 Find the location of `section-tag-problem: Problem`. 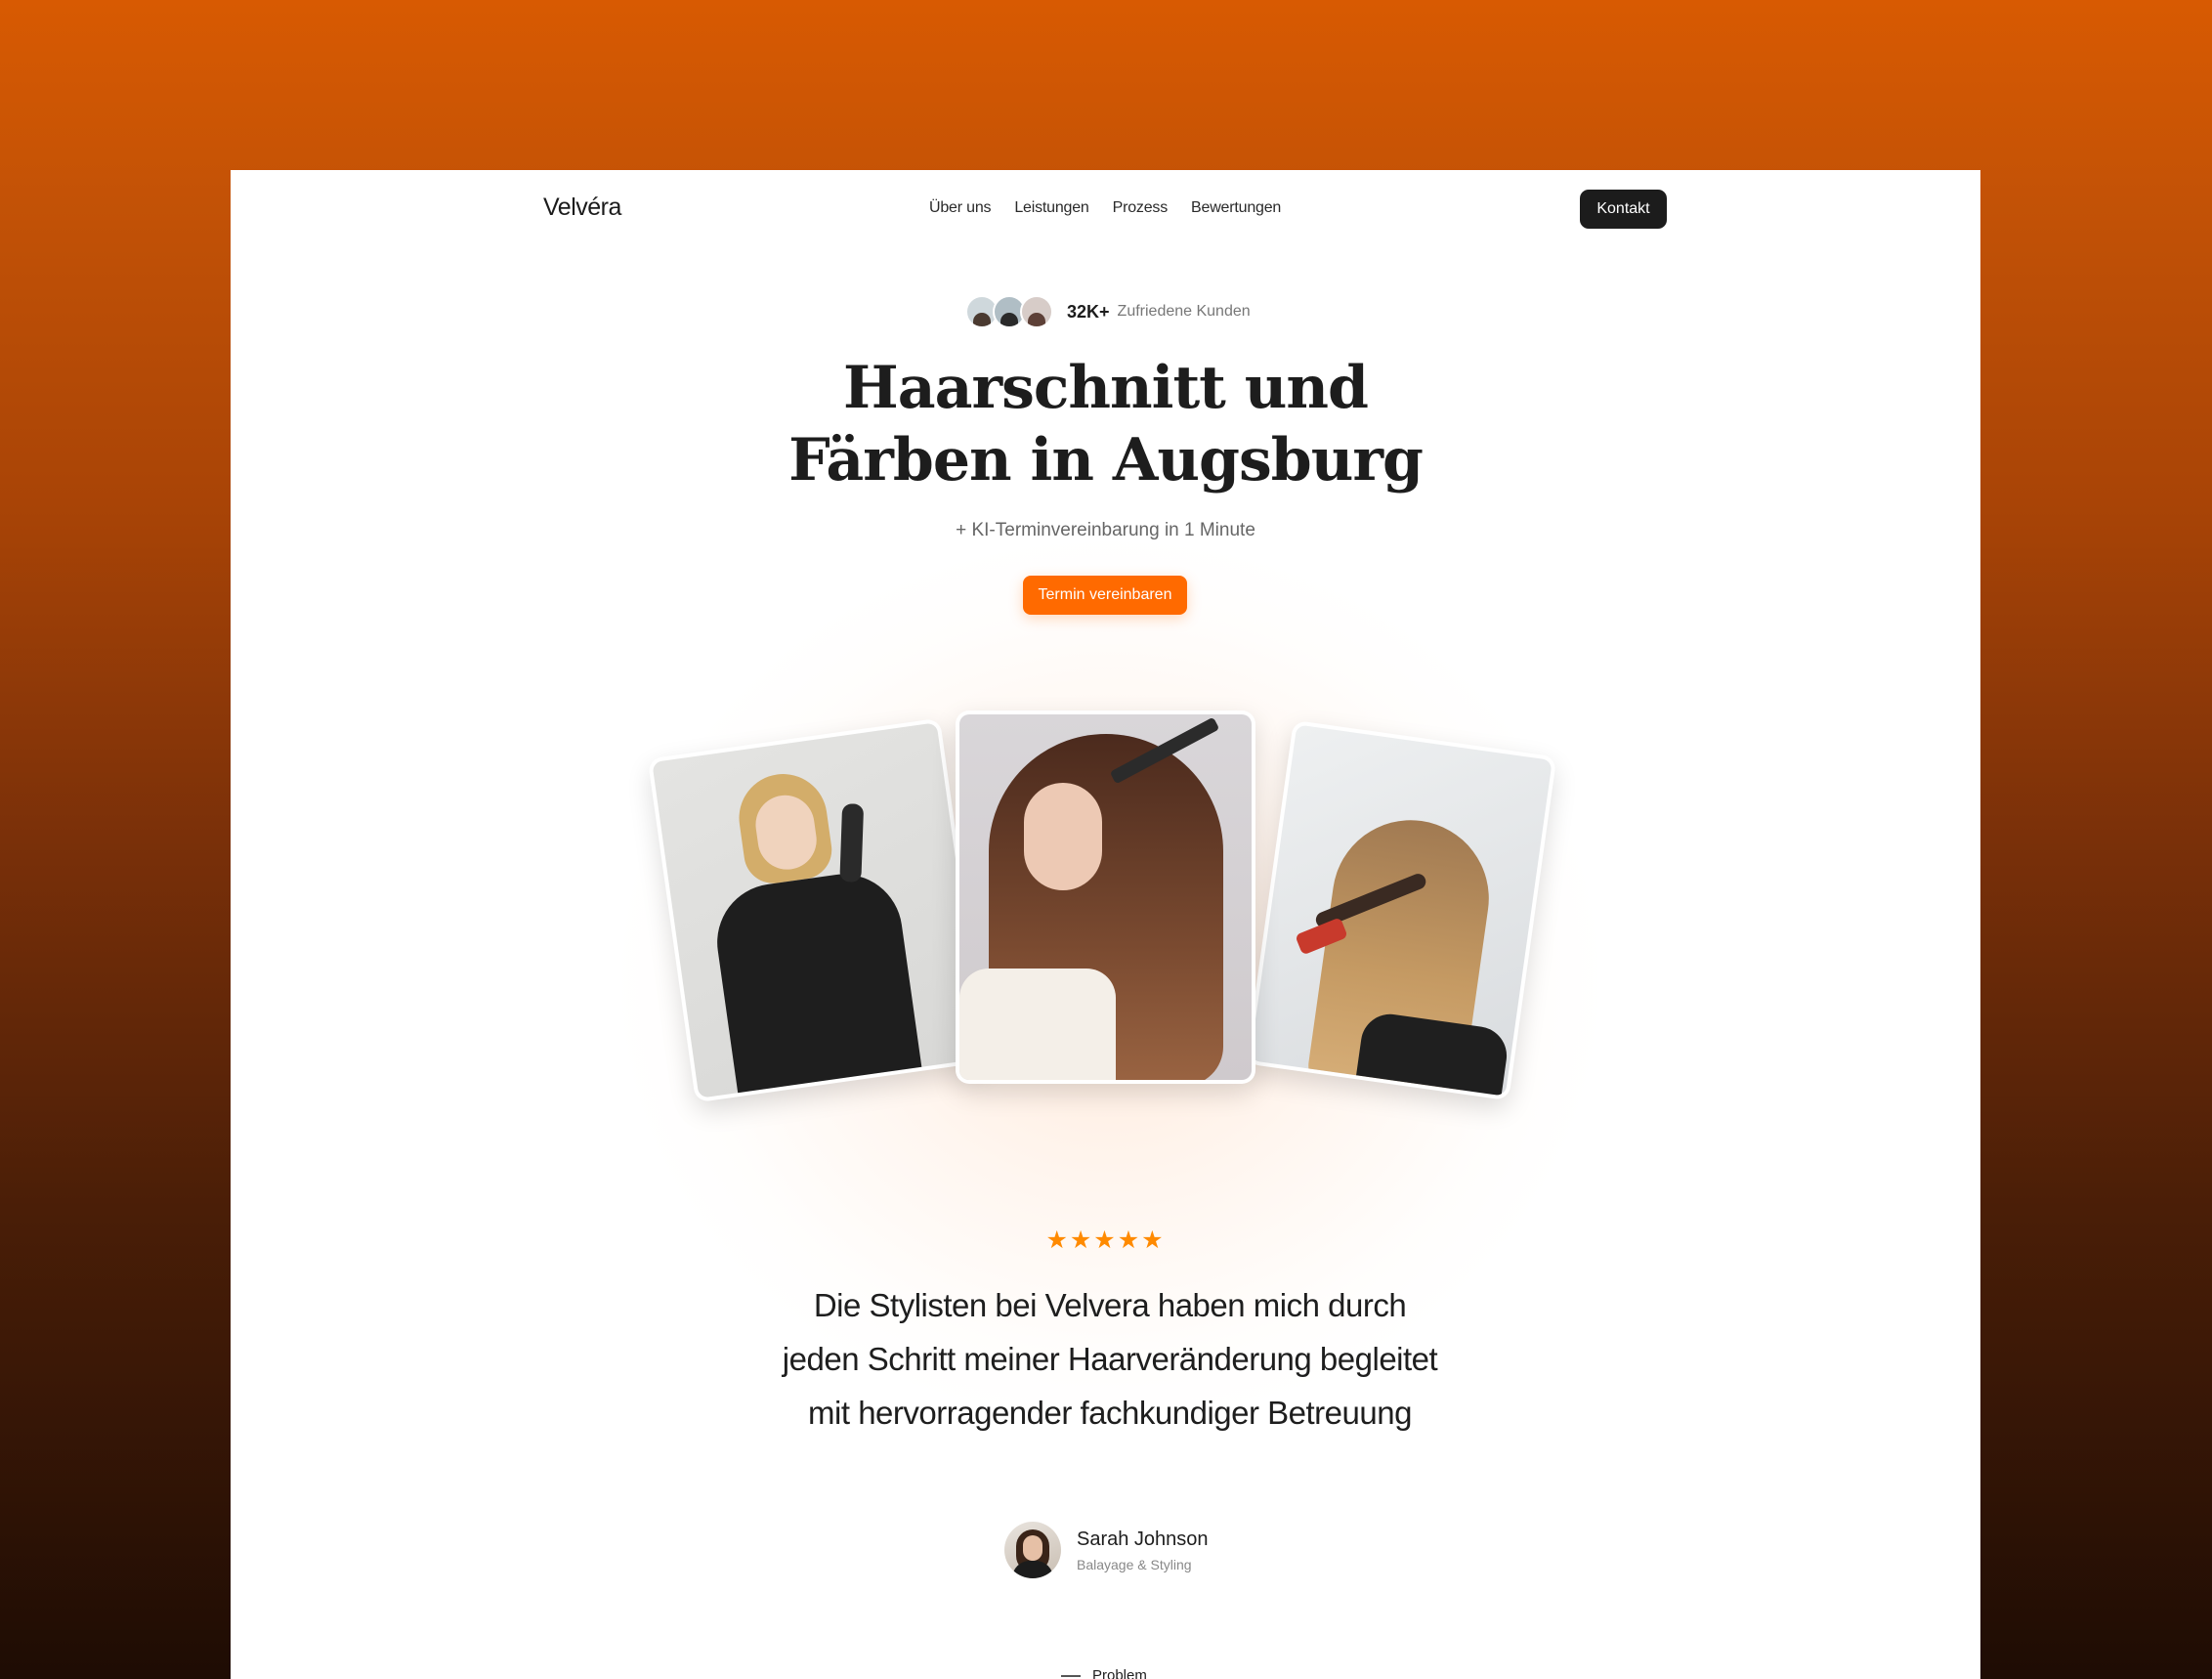

section-tag-problem: Problem is located at coordinates (1104, 1673).